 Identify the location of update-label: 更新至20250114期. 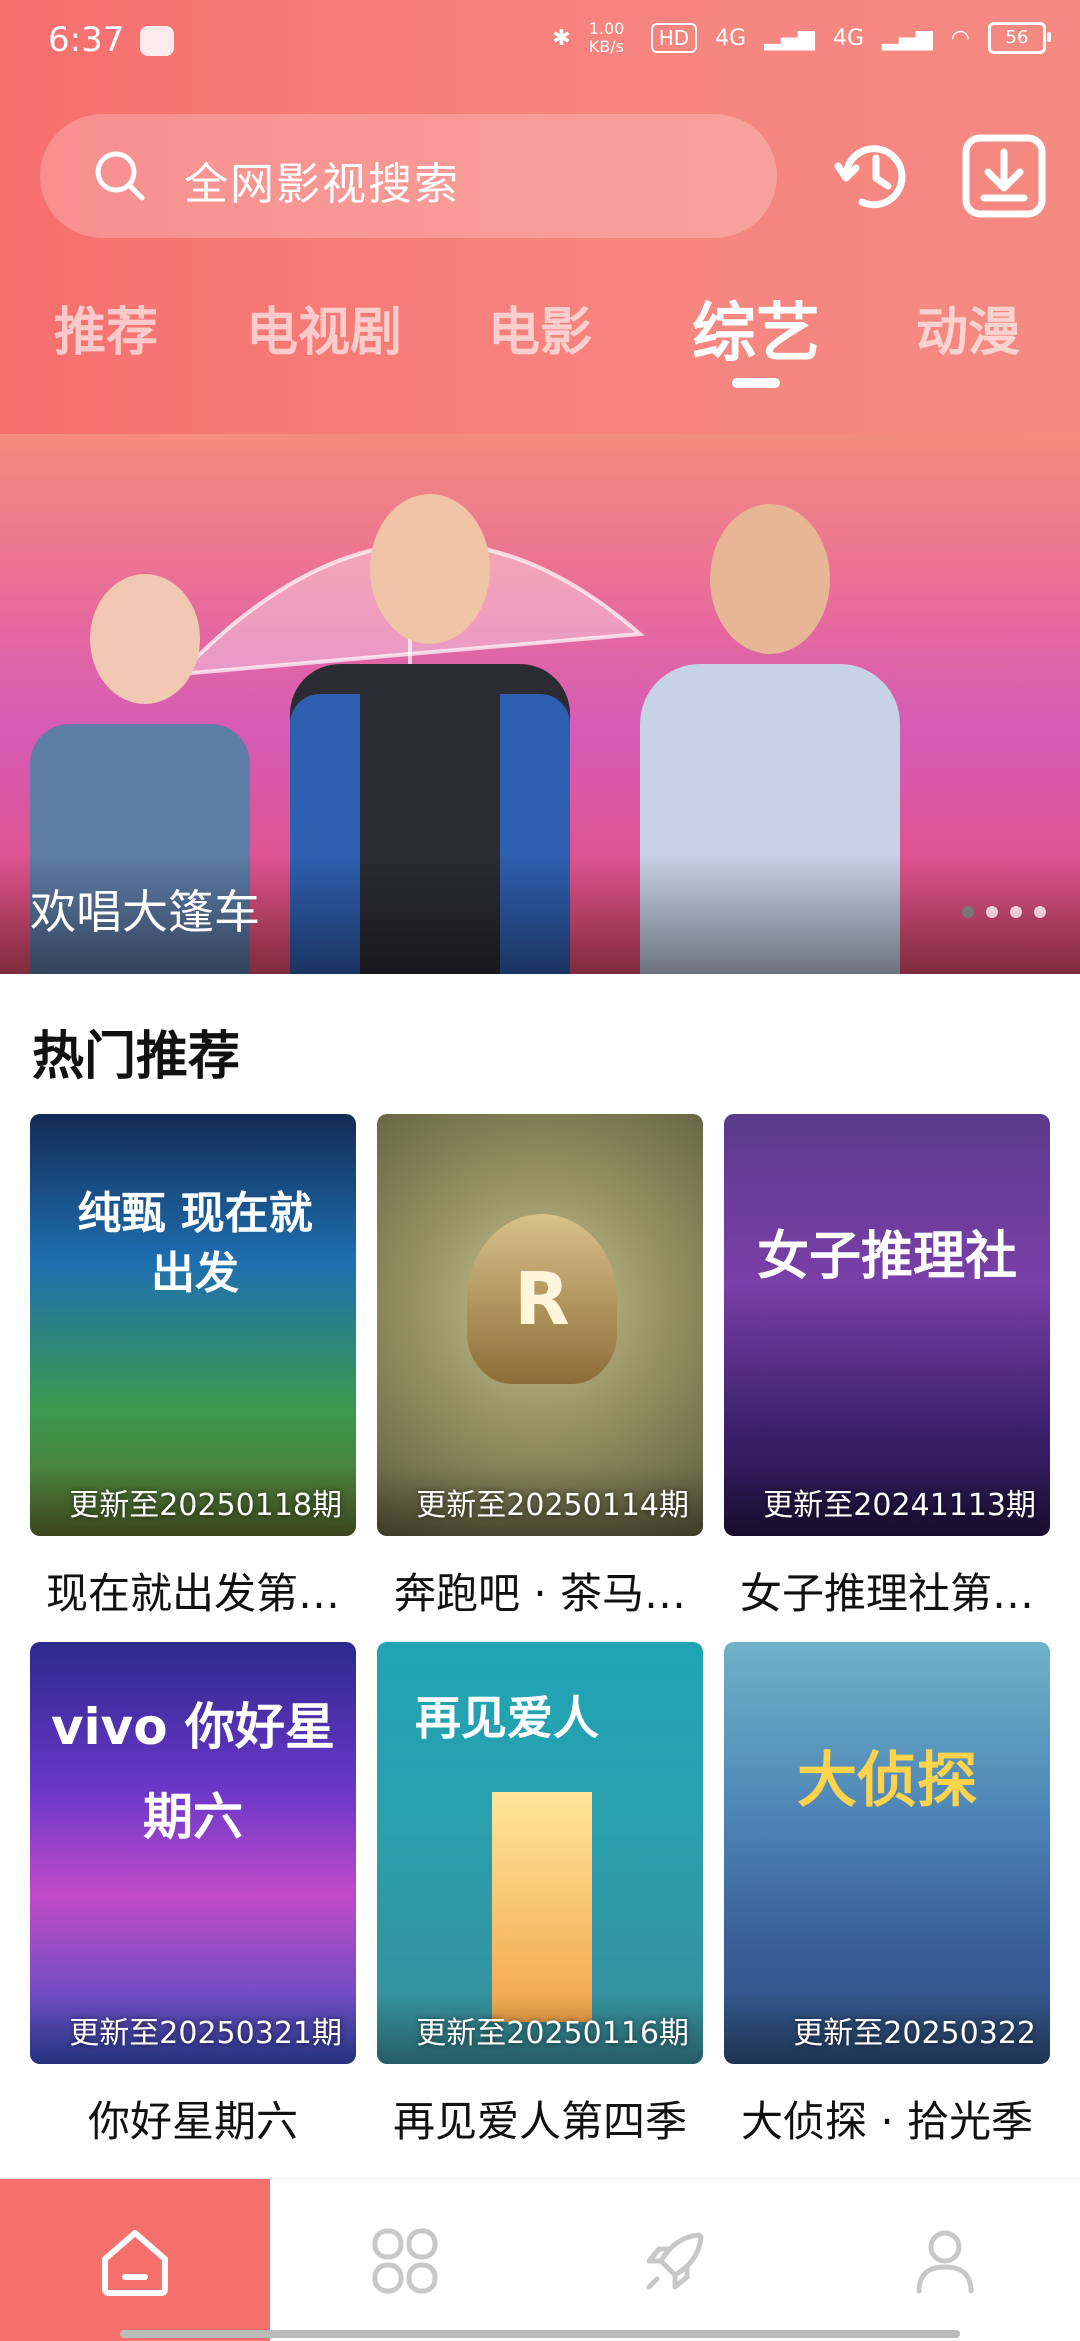
(552, 1505).